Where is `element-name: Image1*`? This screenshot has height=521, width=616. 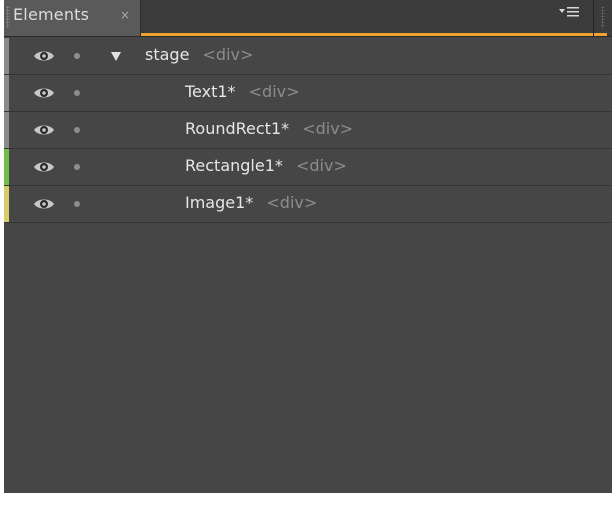 element-name: Image1* is located at coordinates (219, 202).